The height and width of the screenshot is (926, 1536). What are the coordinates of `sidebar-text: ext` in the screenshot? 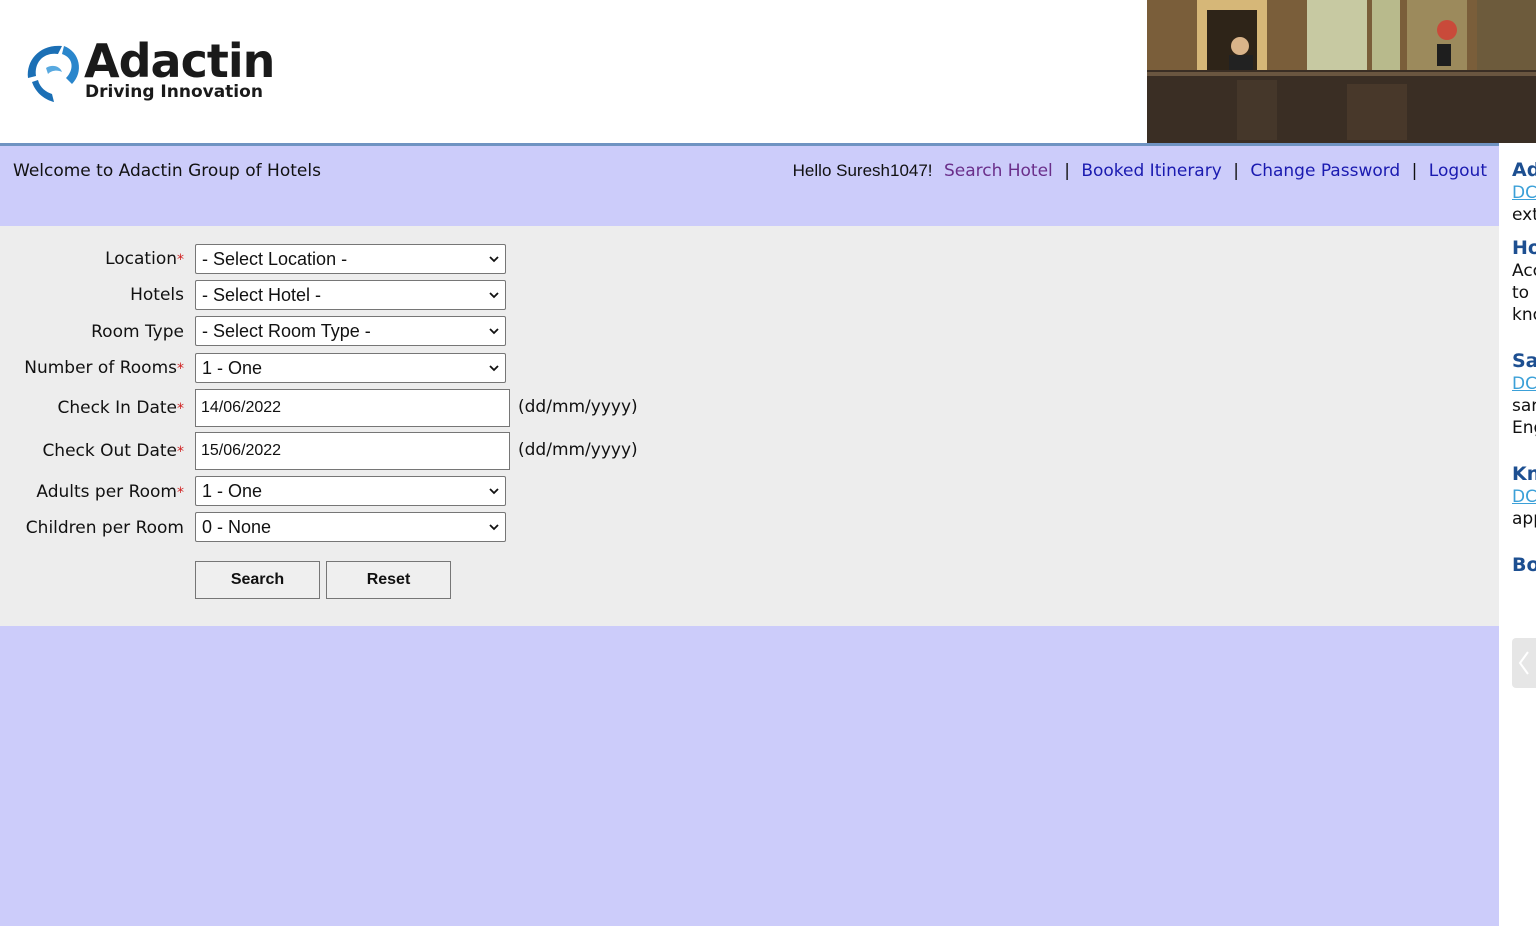 It's located at (1524, 215).